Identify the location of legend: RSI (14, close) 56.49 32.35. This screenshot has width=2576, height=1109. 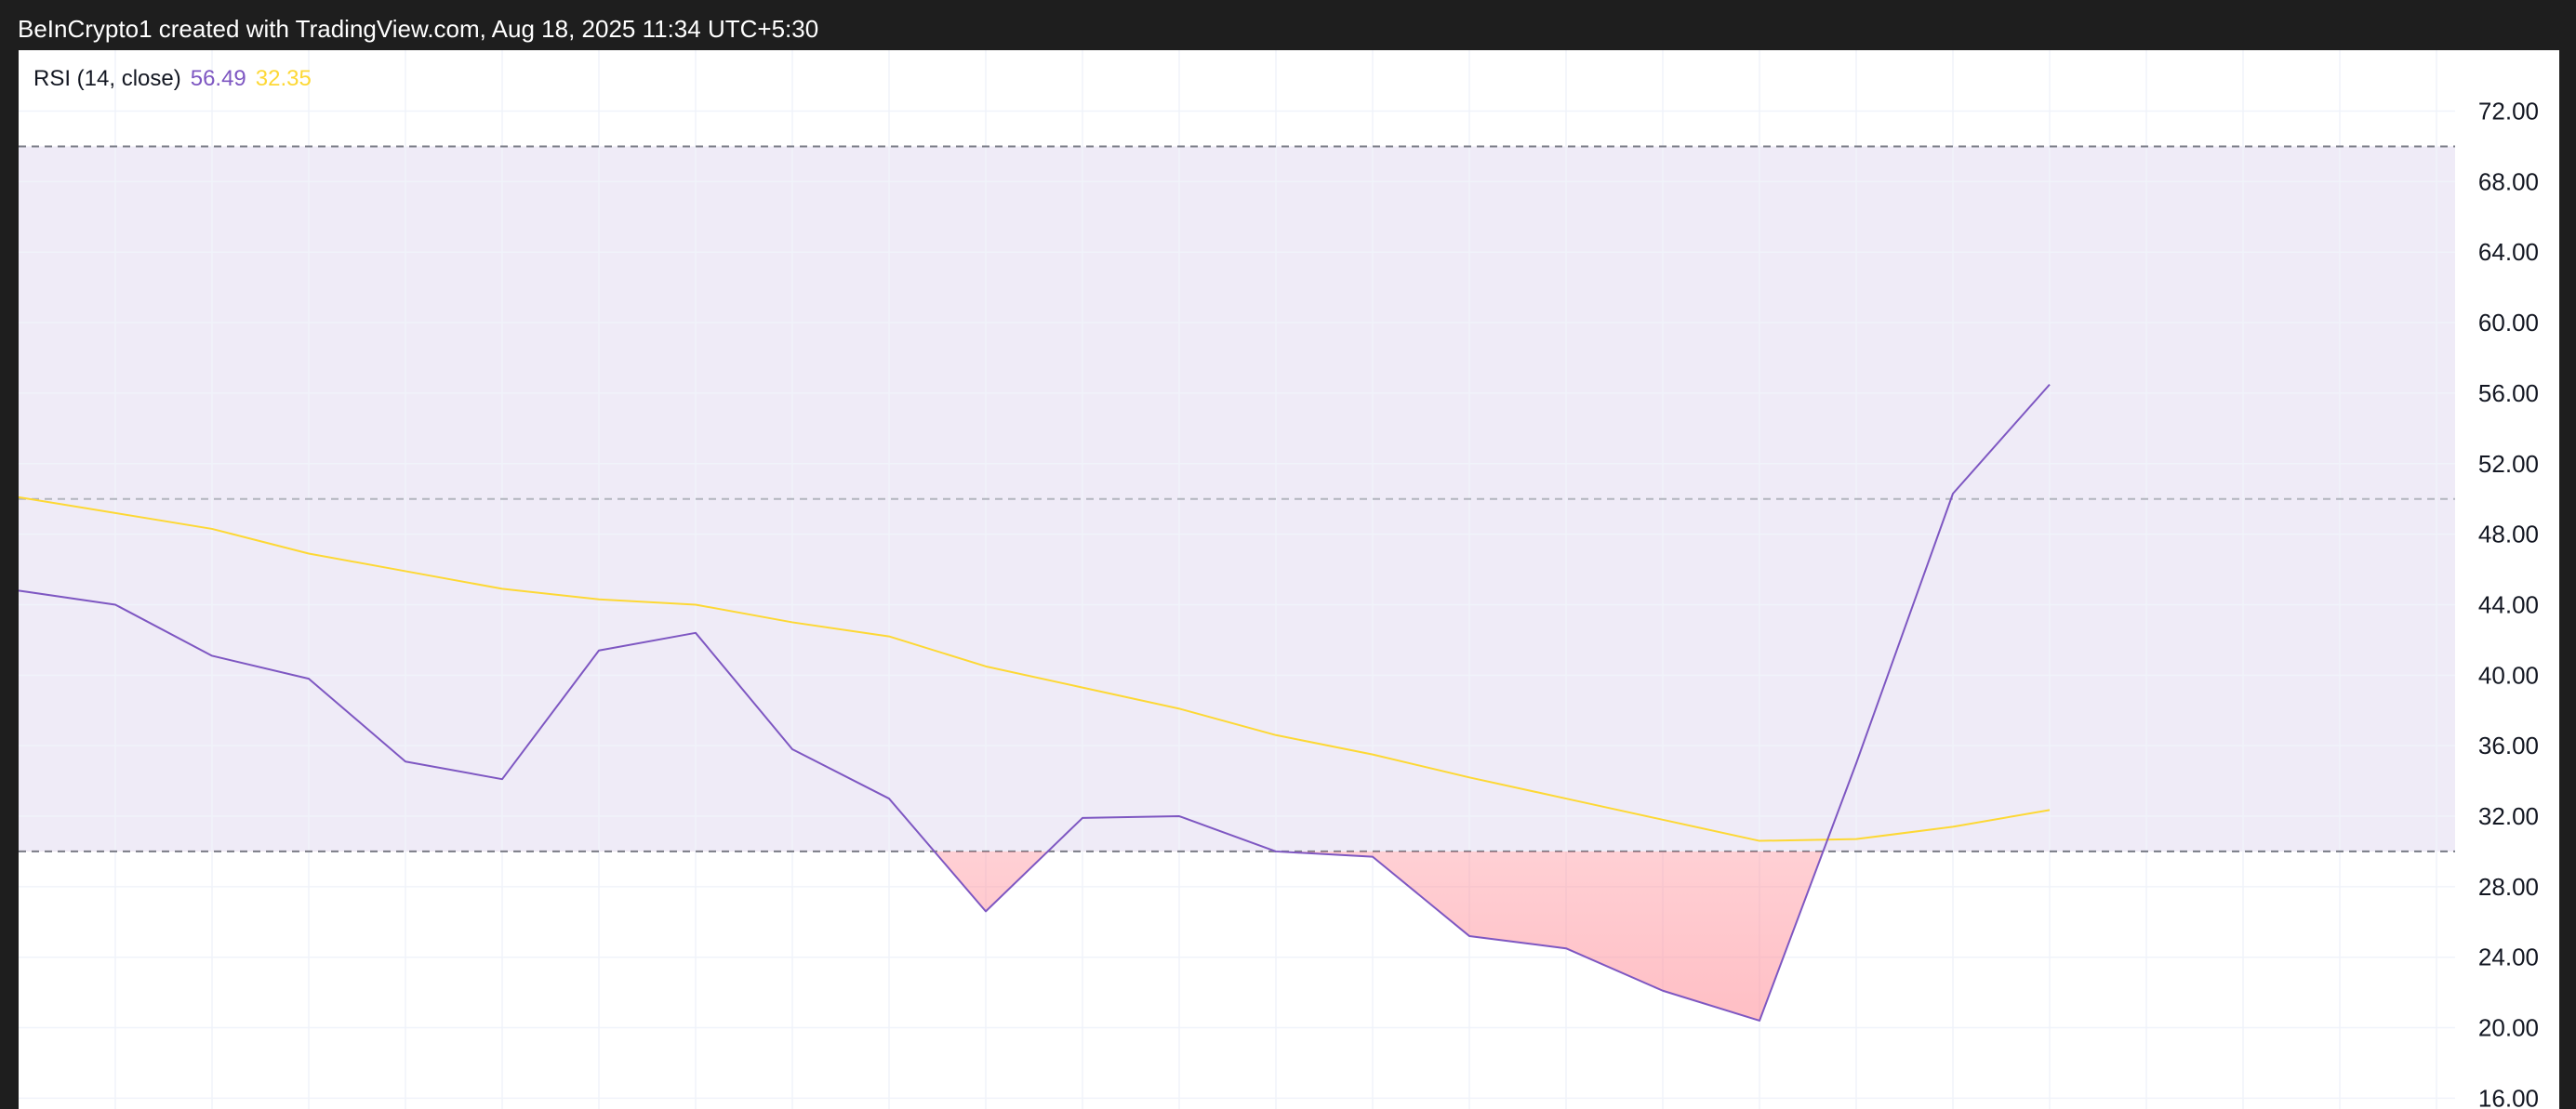
(172, 79).